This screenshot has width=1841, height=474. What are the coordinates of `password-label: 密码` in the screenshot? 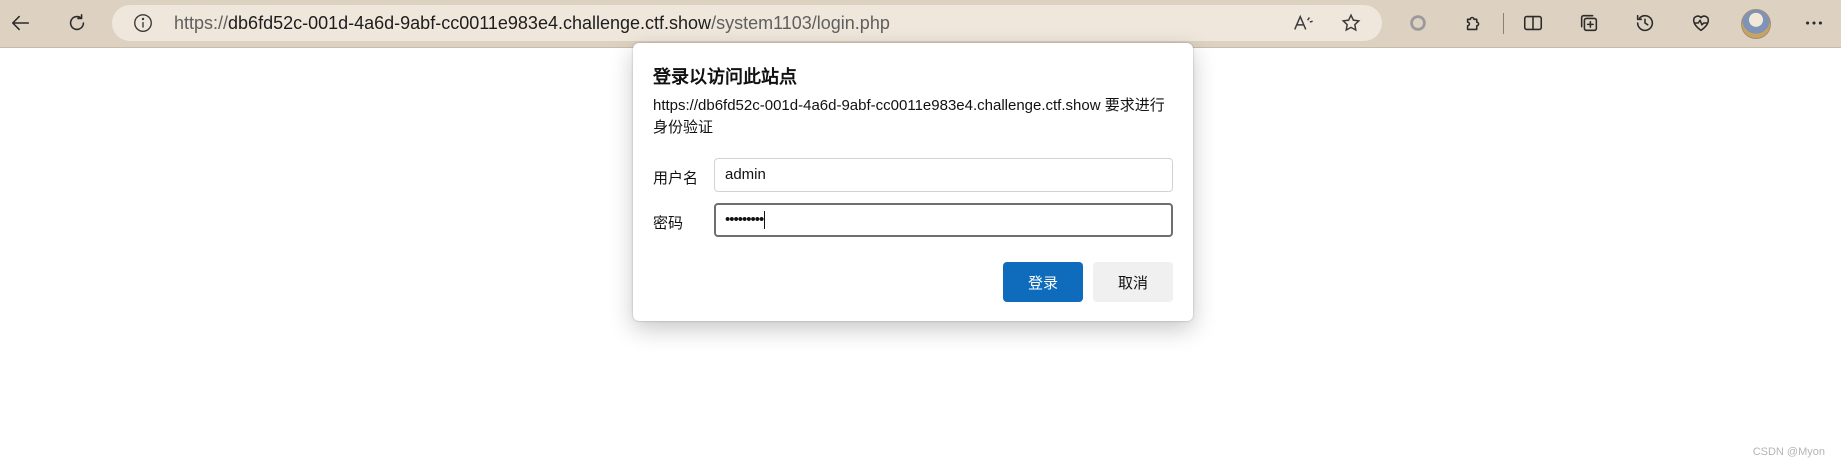 It's located at (668, 223).